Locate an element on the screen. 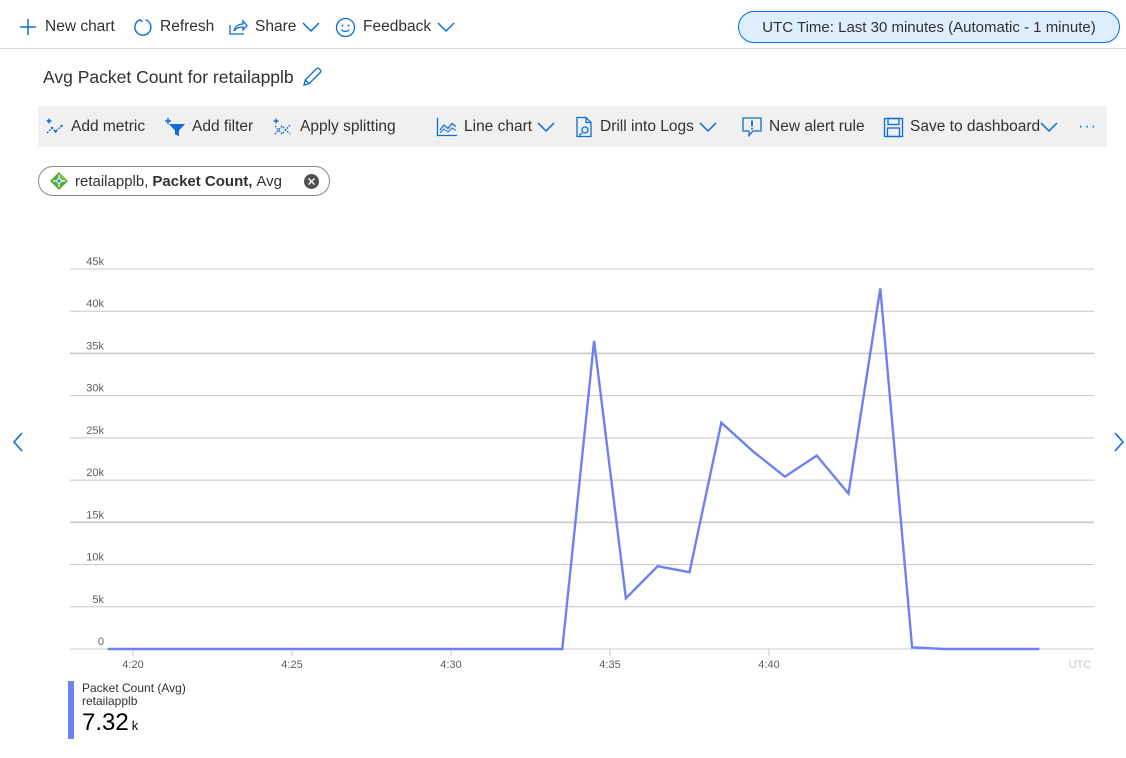 Image resolution: width=1126 pixels, height=758 pixels. legend-value: 7.32 k is located at coordinates (134, 724).